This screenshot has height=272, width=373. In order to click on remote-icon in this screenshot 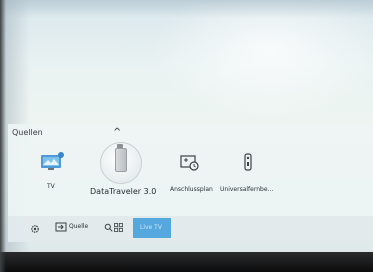, I will do `click(248, 162)`.